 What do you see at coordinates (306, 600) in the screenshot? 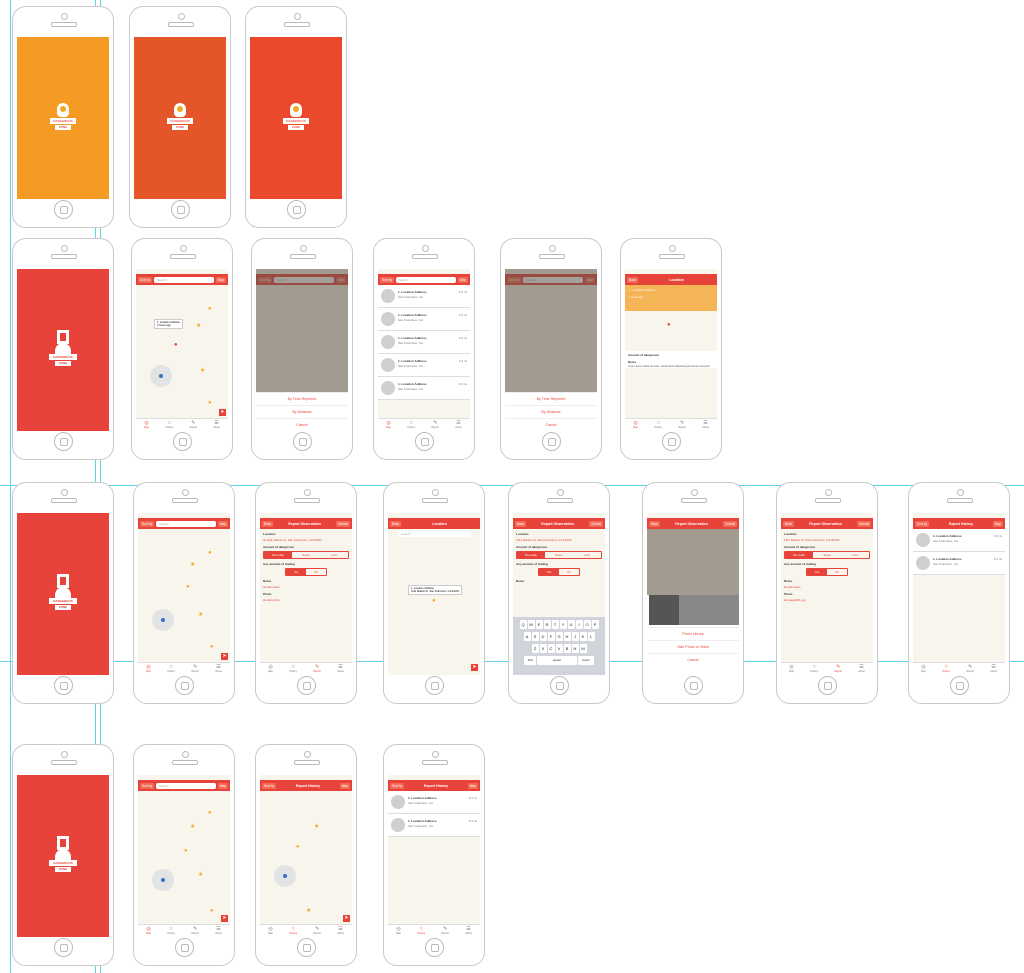
I see `photo-field: ⊕ add photo` at bounding box center [306, 600].